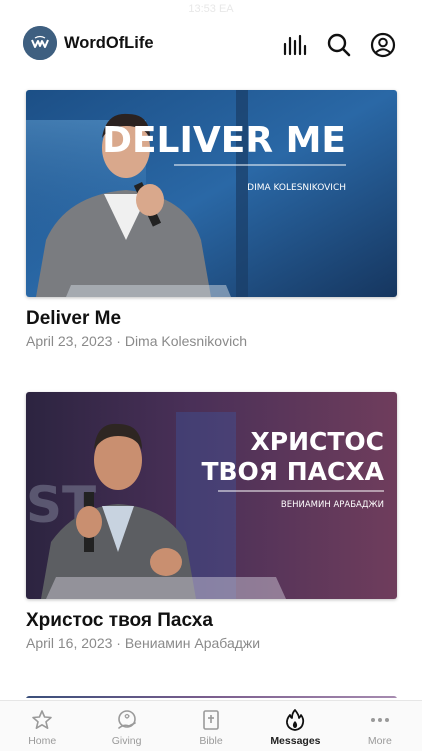 The image size is (422, 751). Describe the element at coordinates (143, 643) in the screenshot. I see `message-meta: April 16, 2023 · Вениамин Арабаджи` at that location.